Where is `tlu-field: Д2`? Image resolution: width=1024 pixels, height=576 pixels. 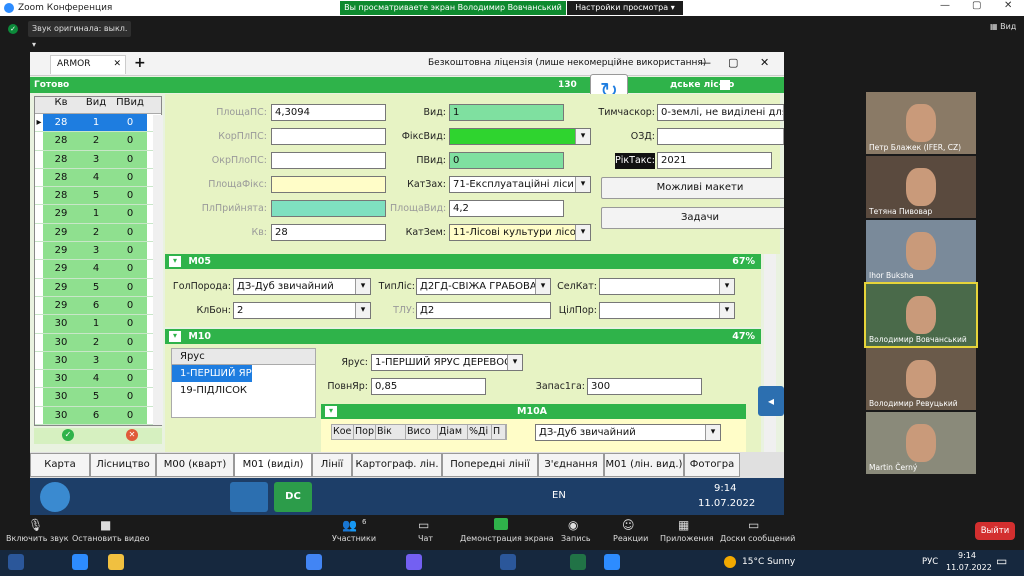 tlu-field: Д2 is located at coordinates (483, 310).